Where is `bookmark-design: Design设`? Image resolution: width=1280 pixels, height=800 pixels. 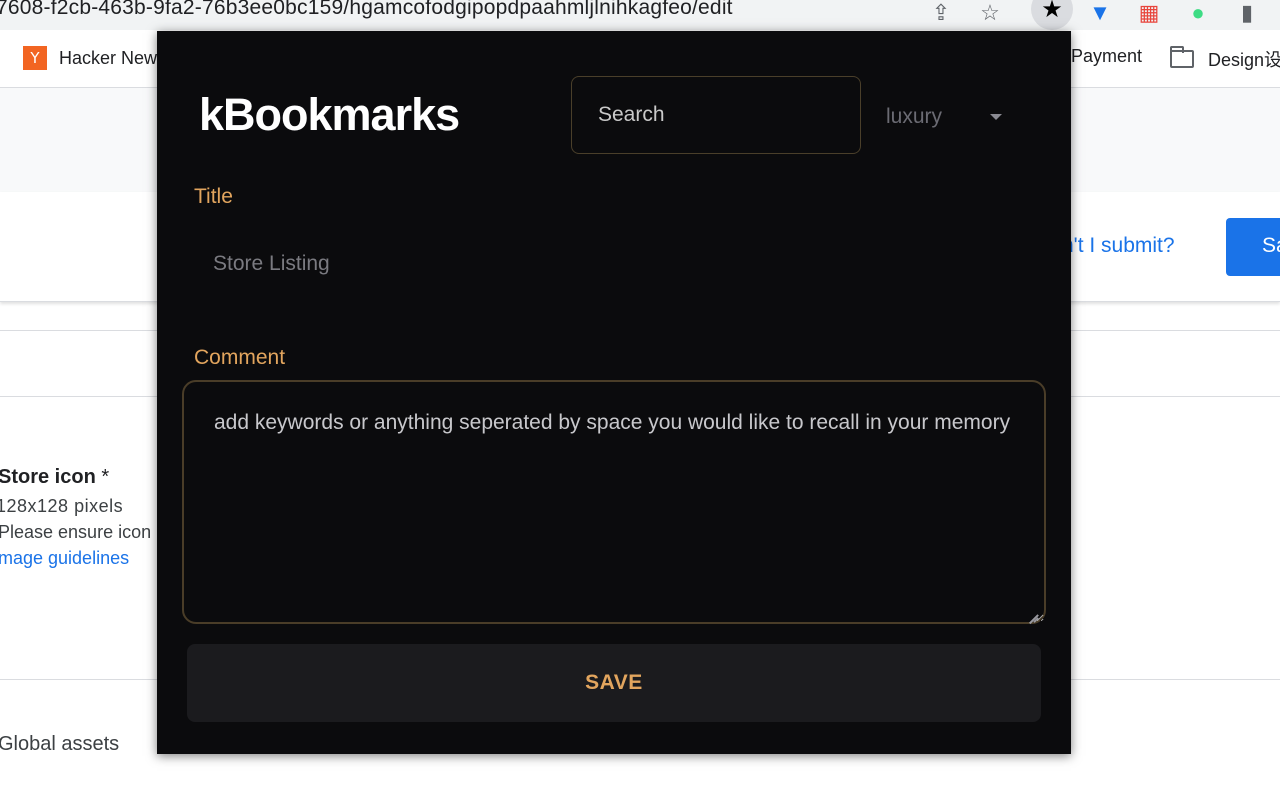 bookmark-design: Design设 is located at coordinates (1225, 59).